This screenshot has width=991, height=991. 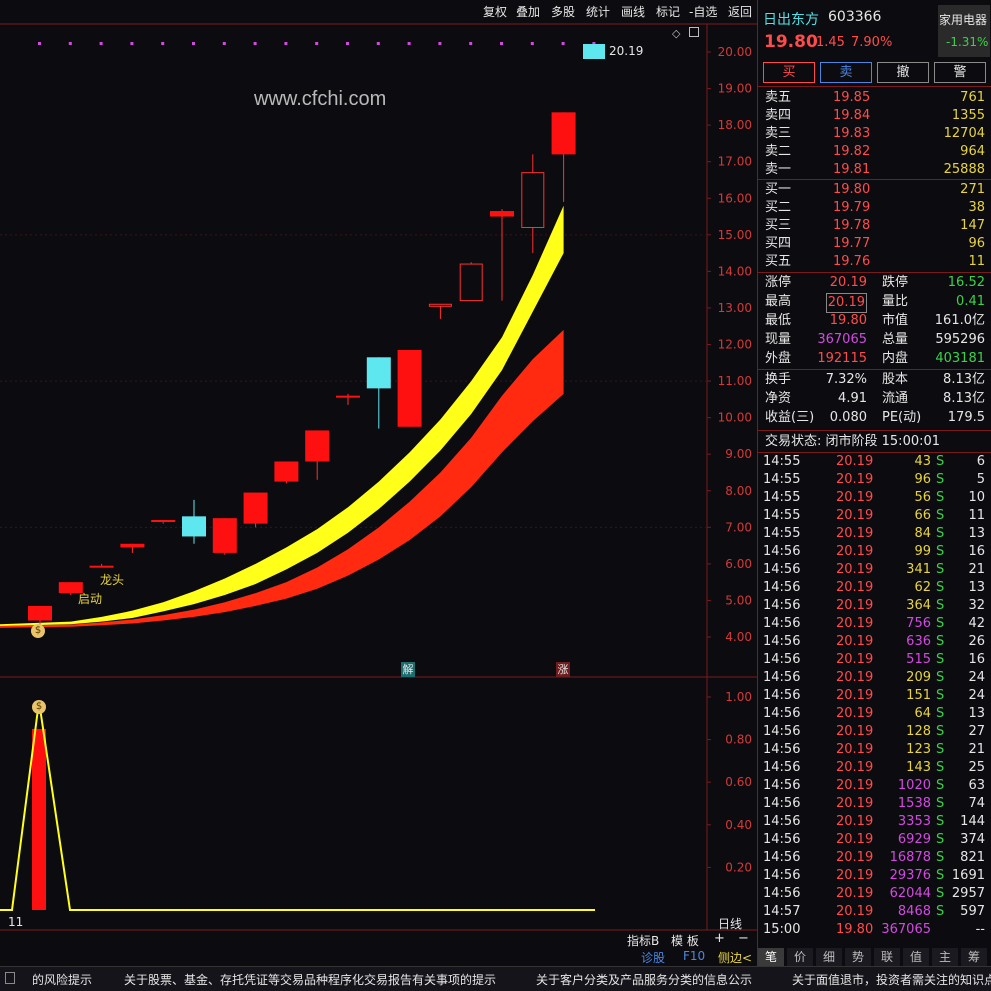 I want to click on low-label: 最低, so click(x=778, y=320).